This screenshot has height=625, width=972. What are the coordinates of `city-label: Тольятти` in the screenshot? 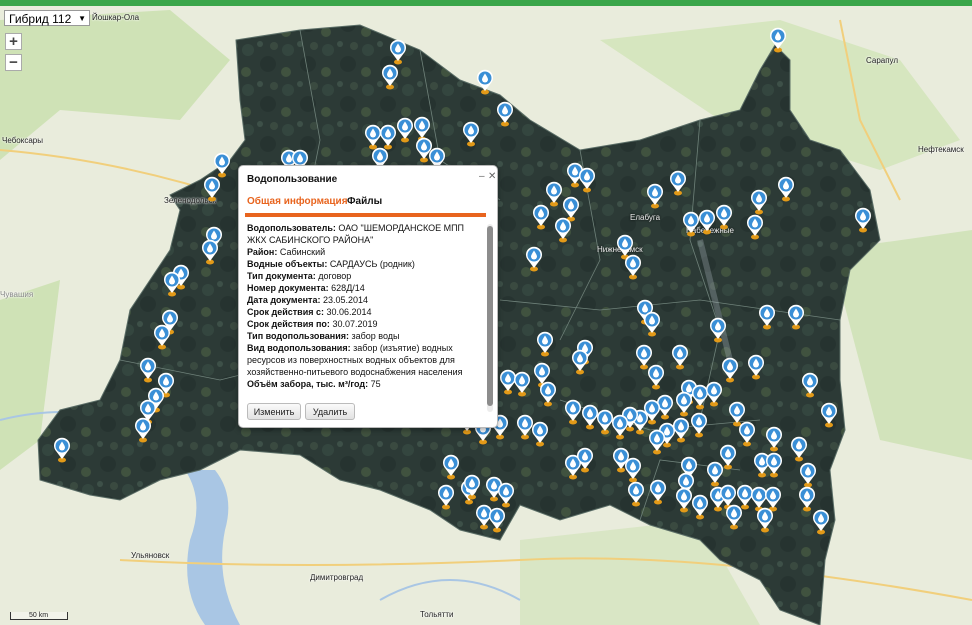 It's located at (437, 614).